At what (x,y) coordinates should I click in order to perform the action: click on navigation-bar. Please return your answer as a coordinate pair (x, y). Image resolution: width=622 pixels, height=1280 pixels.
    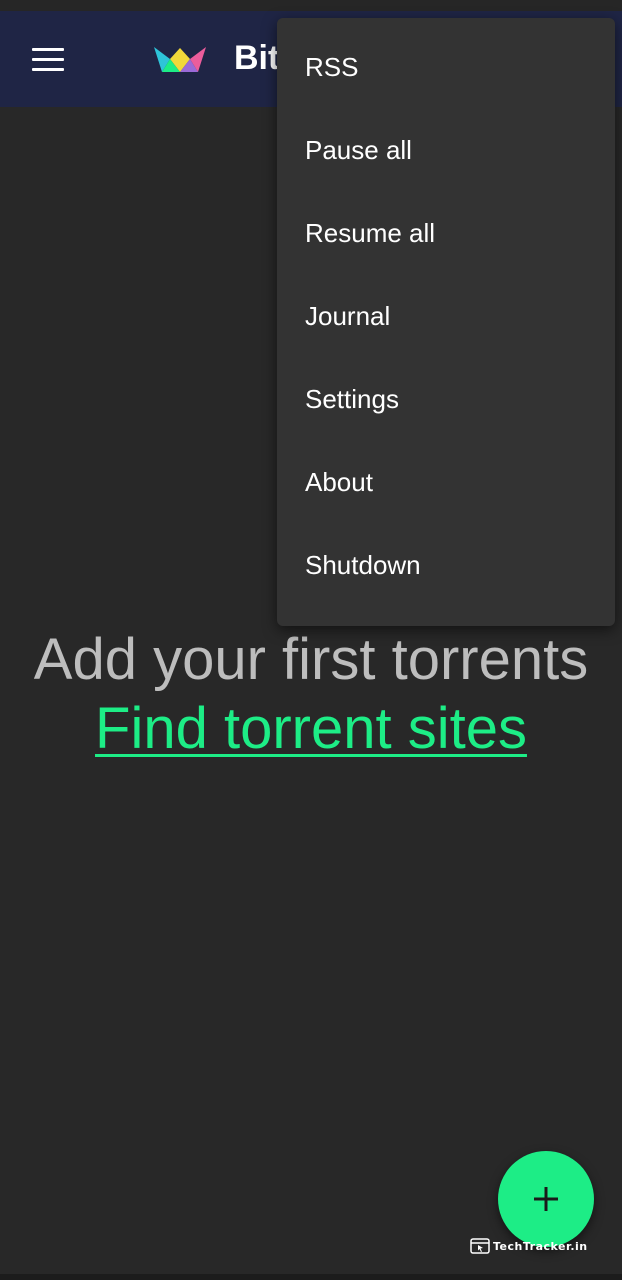
    Looking at the image, I should click on (311, 1277).